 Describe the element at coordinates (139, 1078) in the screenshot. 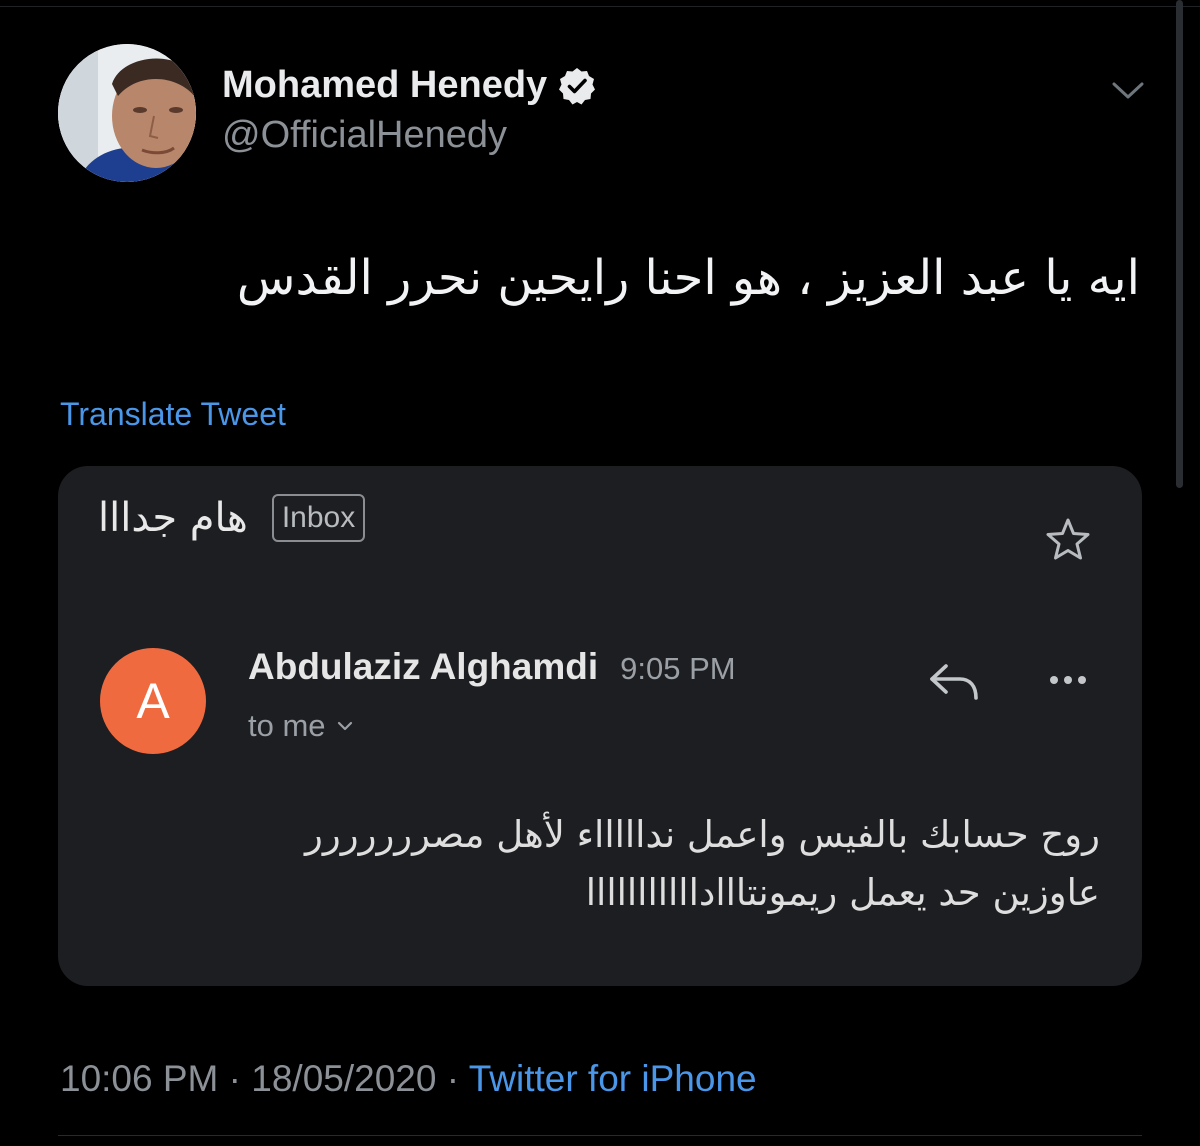

I see `tweet-time: 10:06 PM` at that location.